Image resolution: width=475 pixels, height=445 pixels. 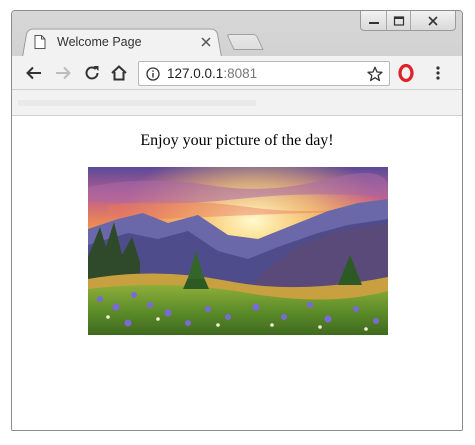 I want to click on maximize-button, so click(x=399, y=20).